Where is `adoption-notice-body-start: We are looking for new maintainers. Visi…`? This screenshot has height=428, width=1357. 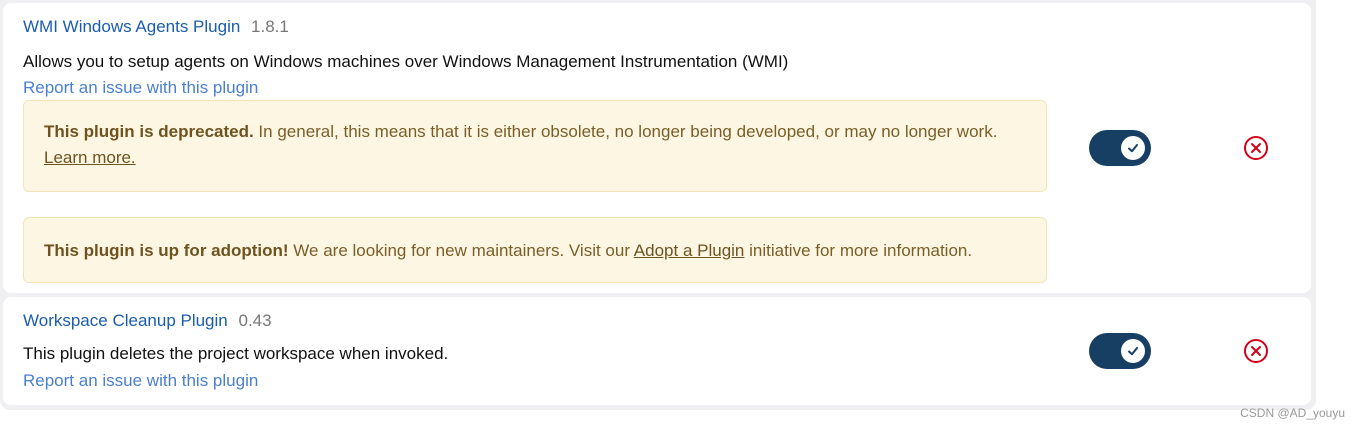 adoption-notice-body-start: We are looking for new maintainers. Visi… is located at coordinates (461, 250).